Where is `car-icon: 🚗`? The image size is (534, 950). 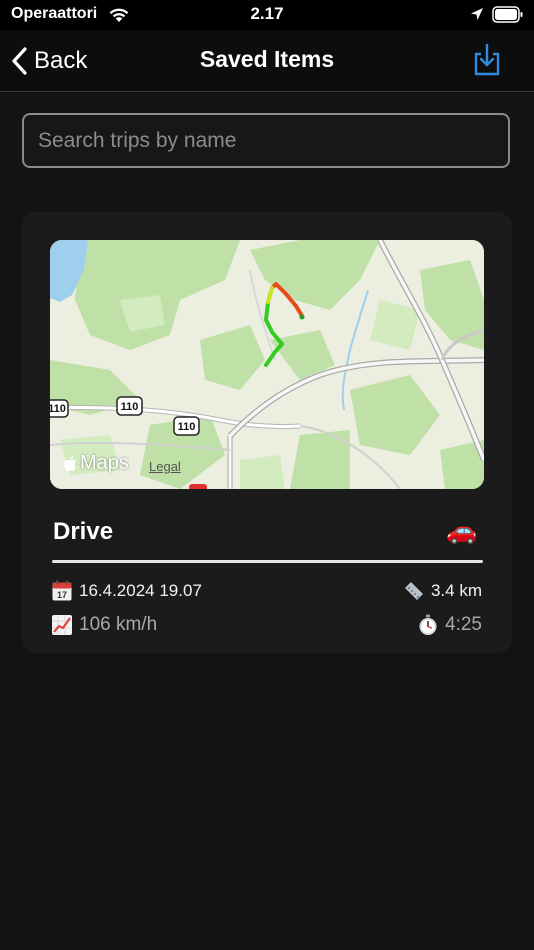
car-icon: 🚗 is located at coordinates (462, 531).